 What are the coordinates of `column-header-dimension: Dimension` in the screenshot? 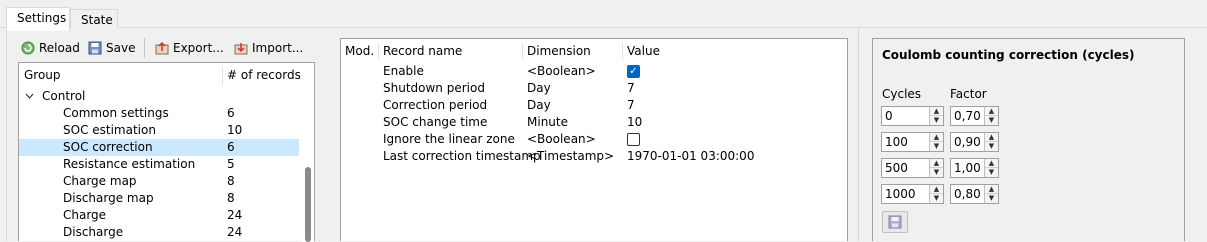 It's located at (559, 51).